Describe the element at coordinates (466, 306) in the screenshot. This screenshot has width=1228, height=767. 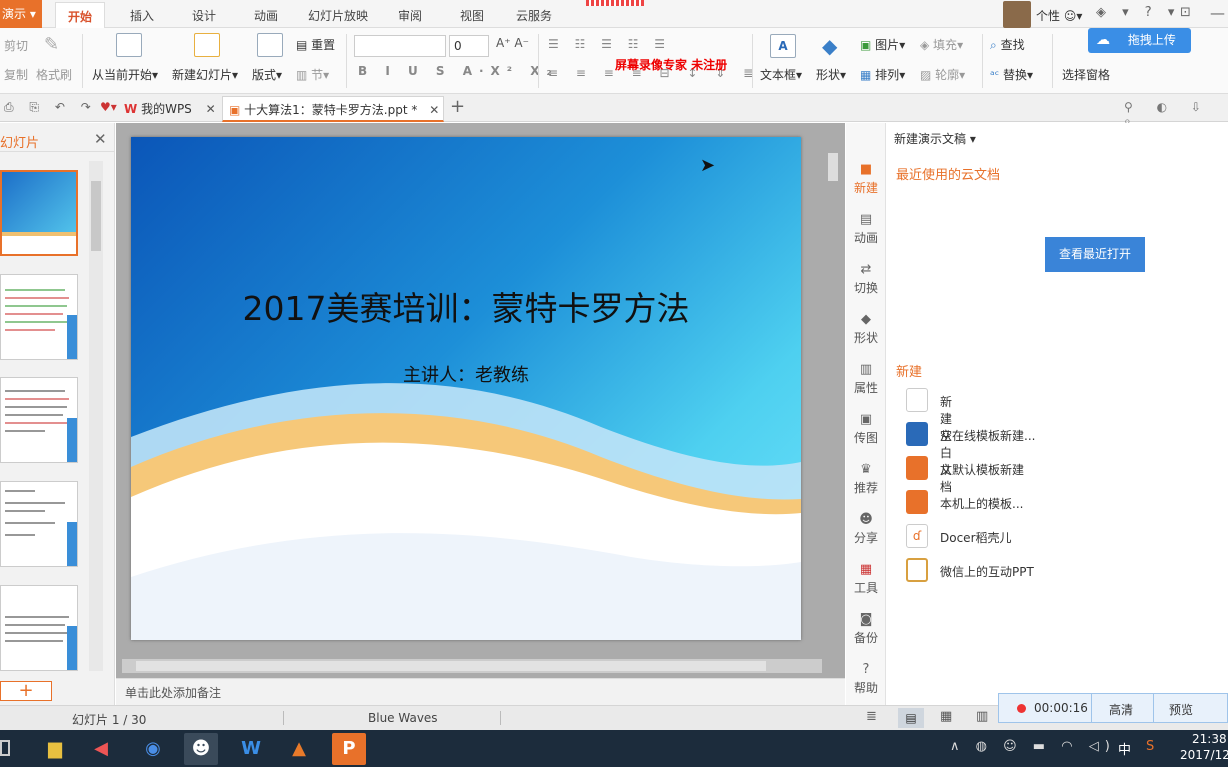
I see `slide-title: 2017美赛培训：蒙特卡罗方法` at that location.